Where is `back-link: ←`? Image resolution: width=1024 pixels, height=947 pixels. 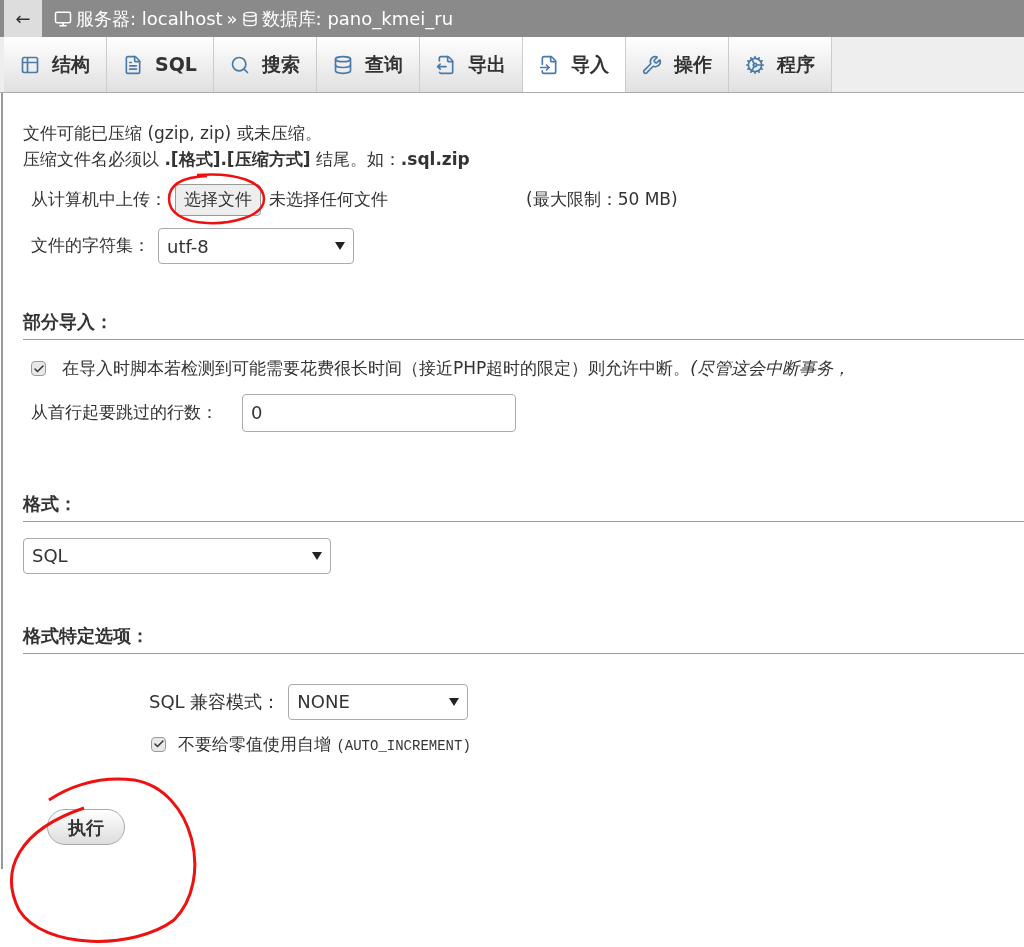 back-link: ← is located at coordinates (23, 18).